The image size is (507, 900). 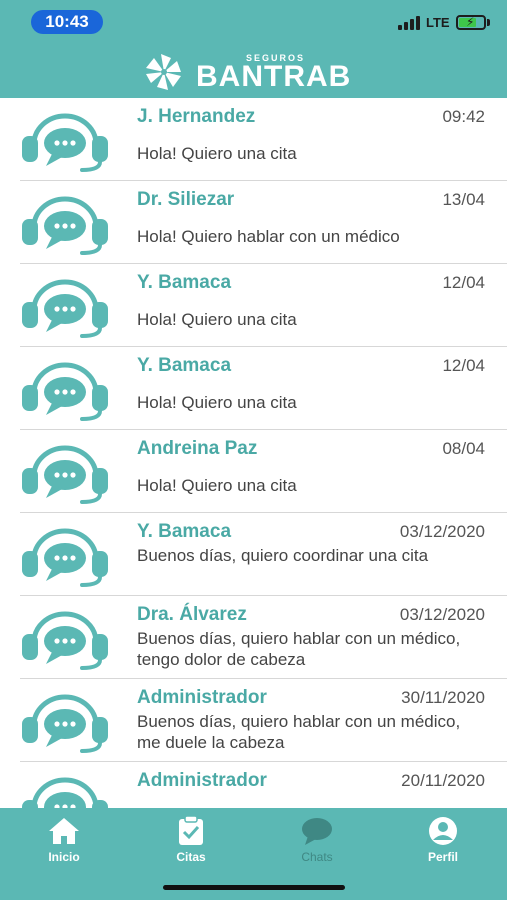 I want to click on app-header: 10:43 LTE ⚡ SEGUROS BANTRAB, so click(x=253, y=49).